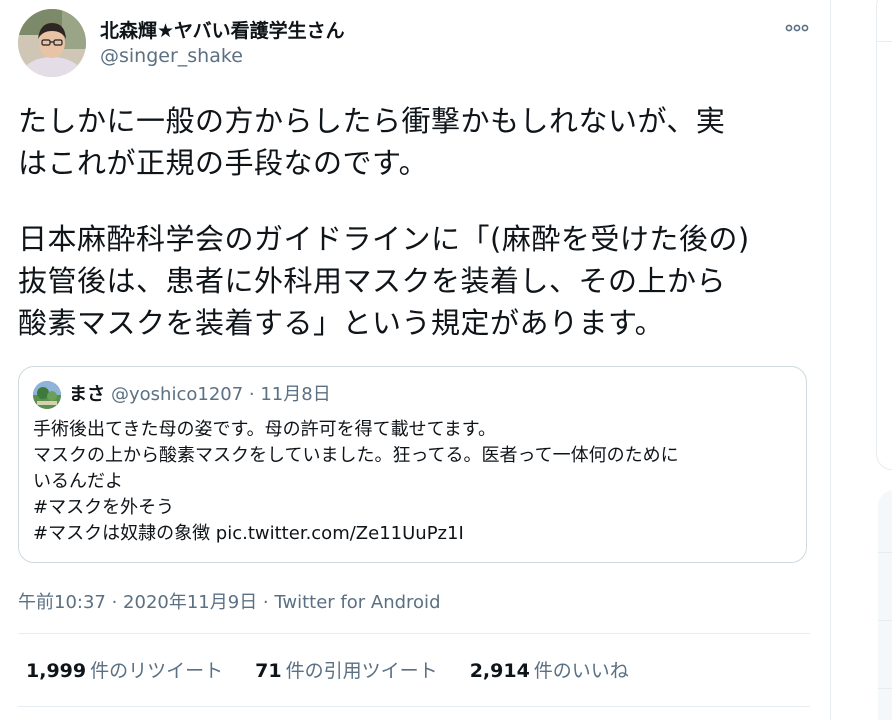  What do you see at coordinates (56, 671) in the screenshot?
I see `retweets-count: 1,999` at bounding box center [56, 671].